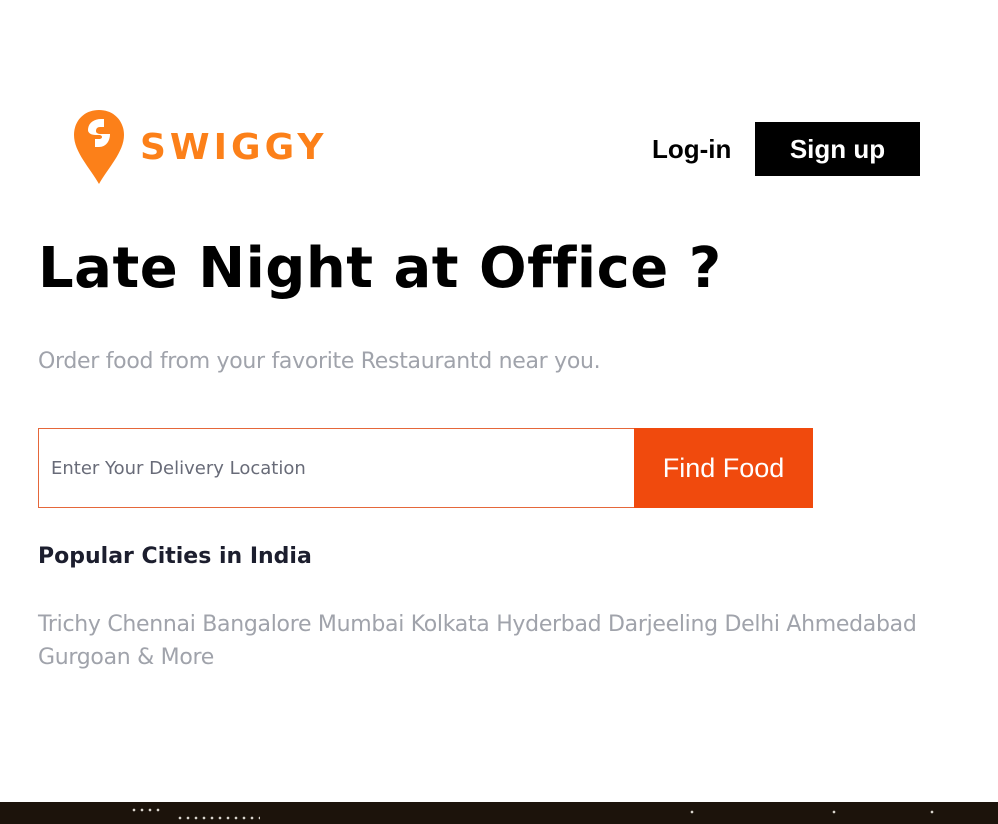 This screenshot has height=824, width=998. I want to click on food-banner-image, so click(499, 813).